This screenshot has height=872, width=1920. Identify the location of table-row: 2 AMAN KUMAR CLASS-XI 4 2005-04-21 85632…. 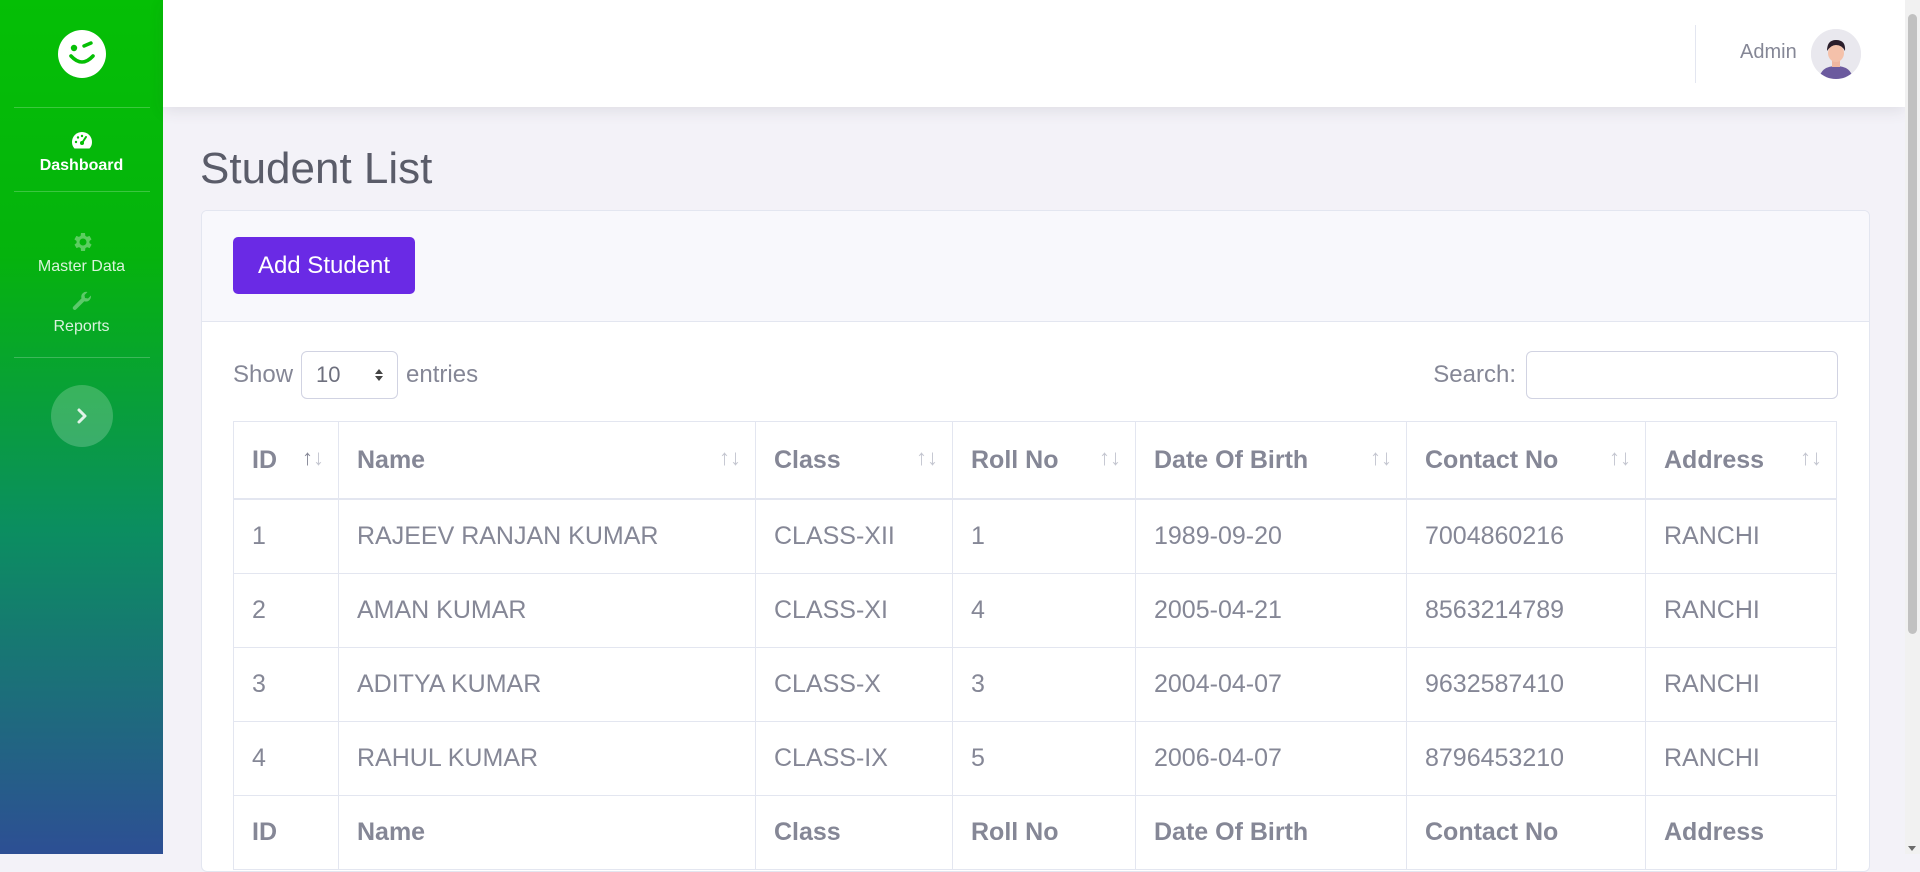
(1035, 610).